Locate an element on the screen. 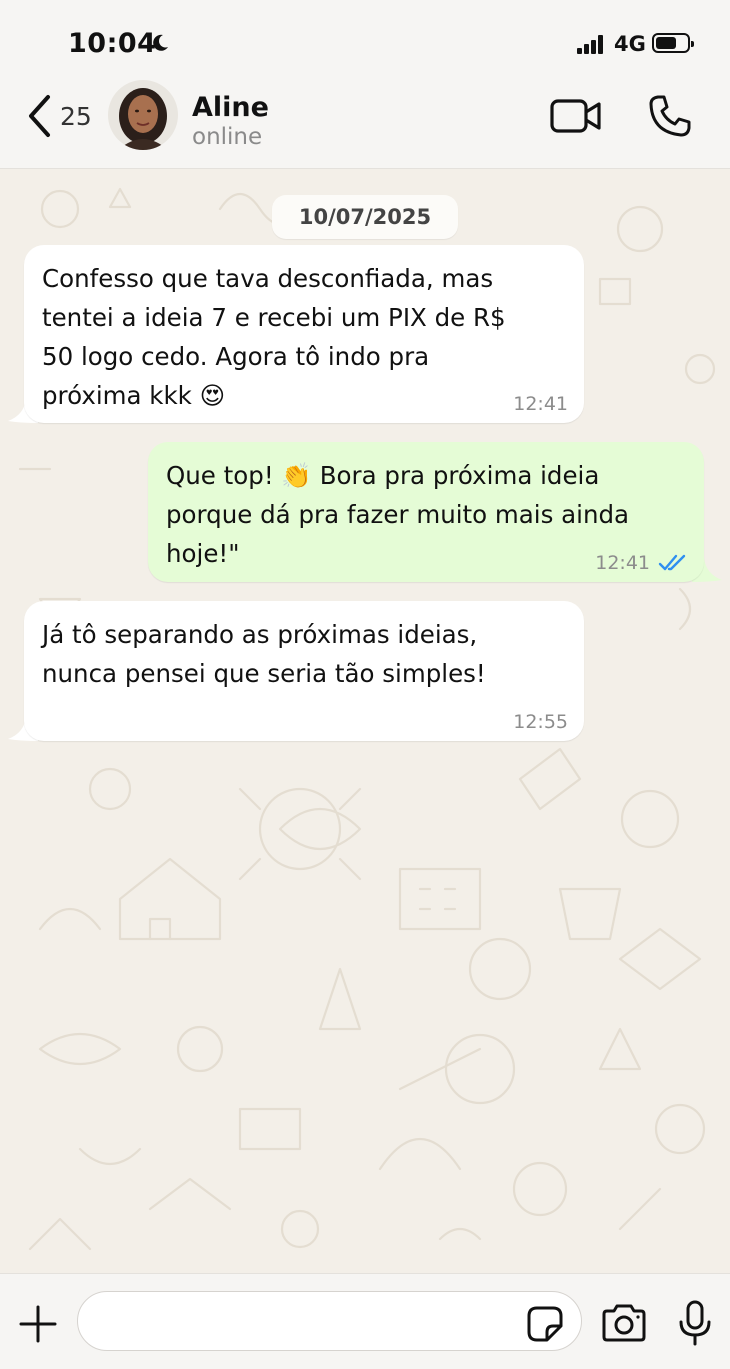 The height and width of the screenshot is (1369, 730). microphone-button is located at coordinates (695, 1323).